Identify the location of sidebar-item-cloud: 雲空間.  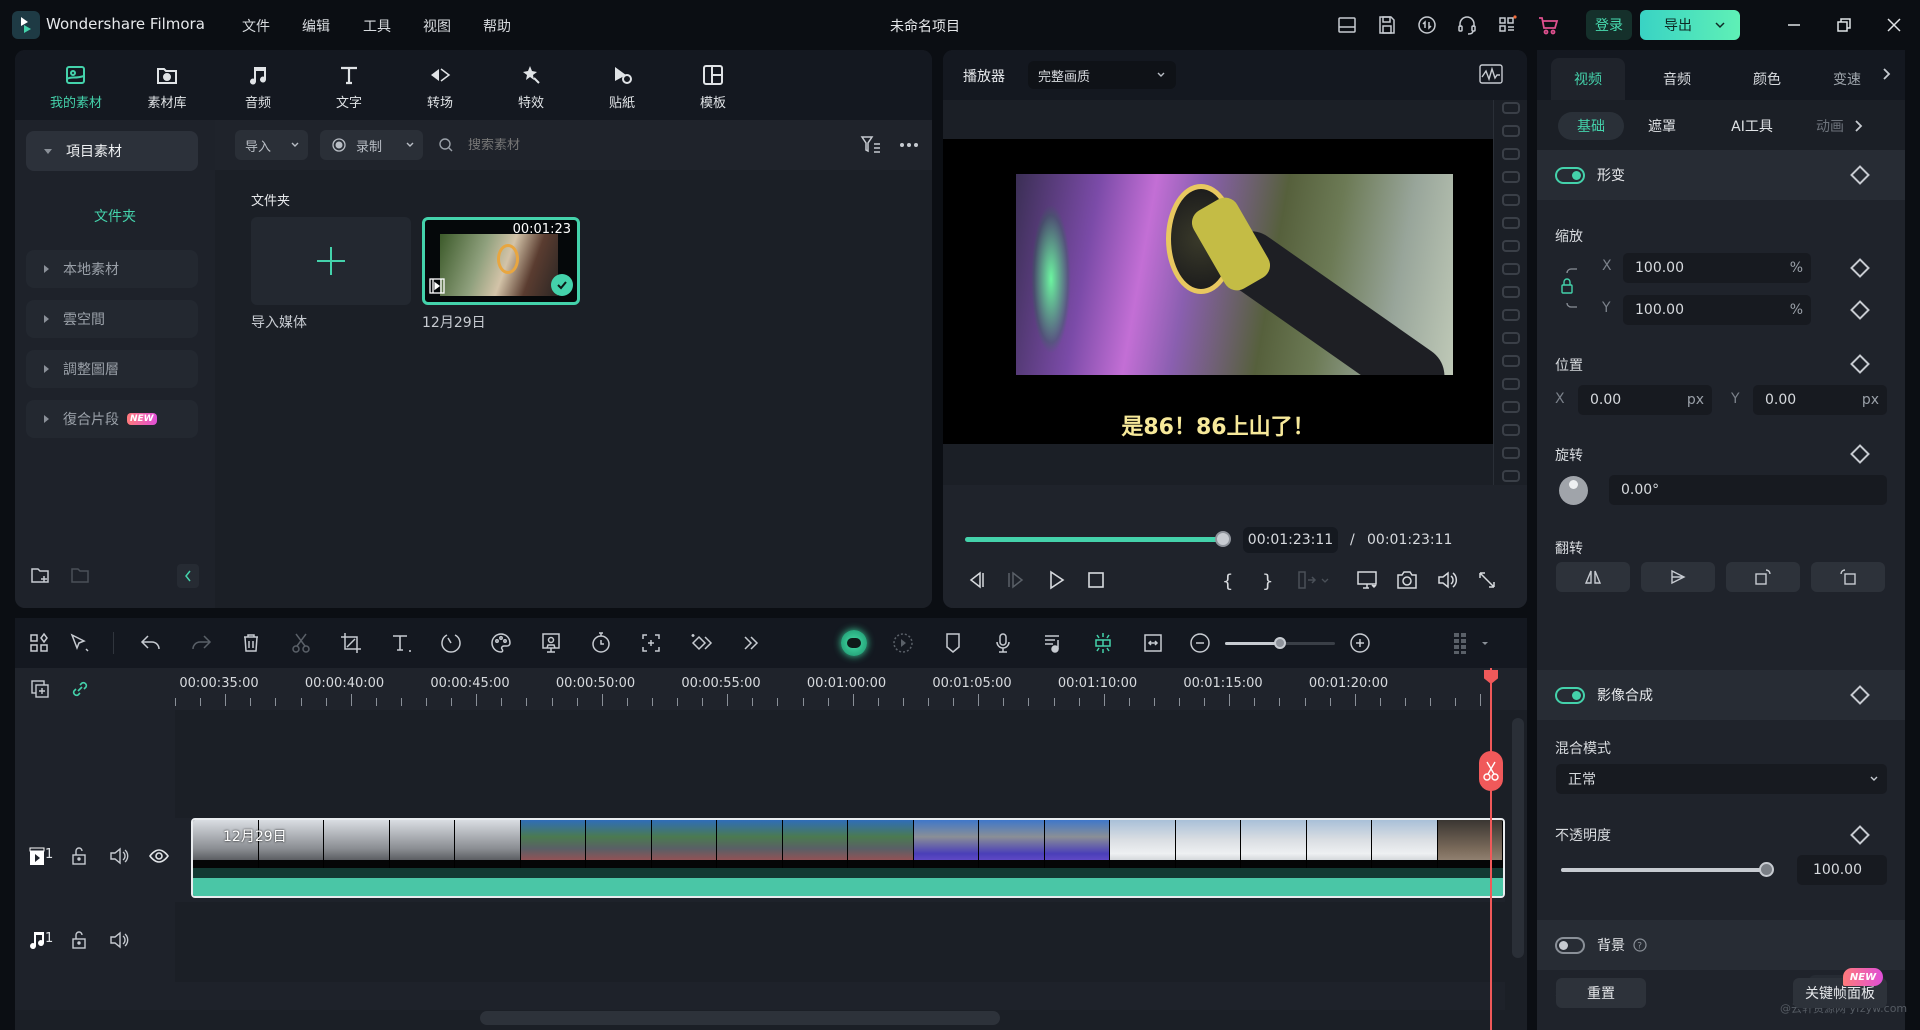
(112, 319).